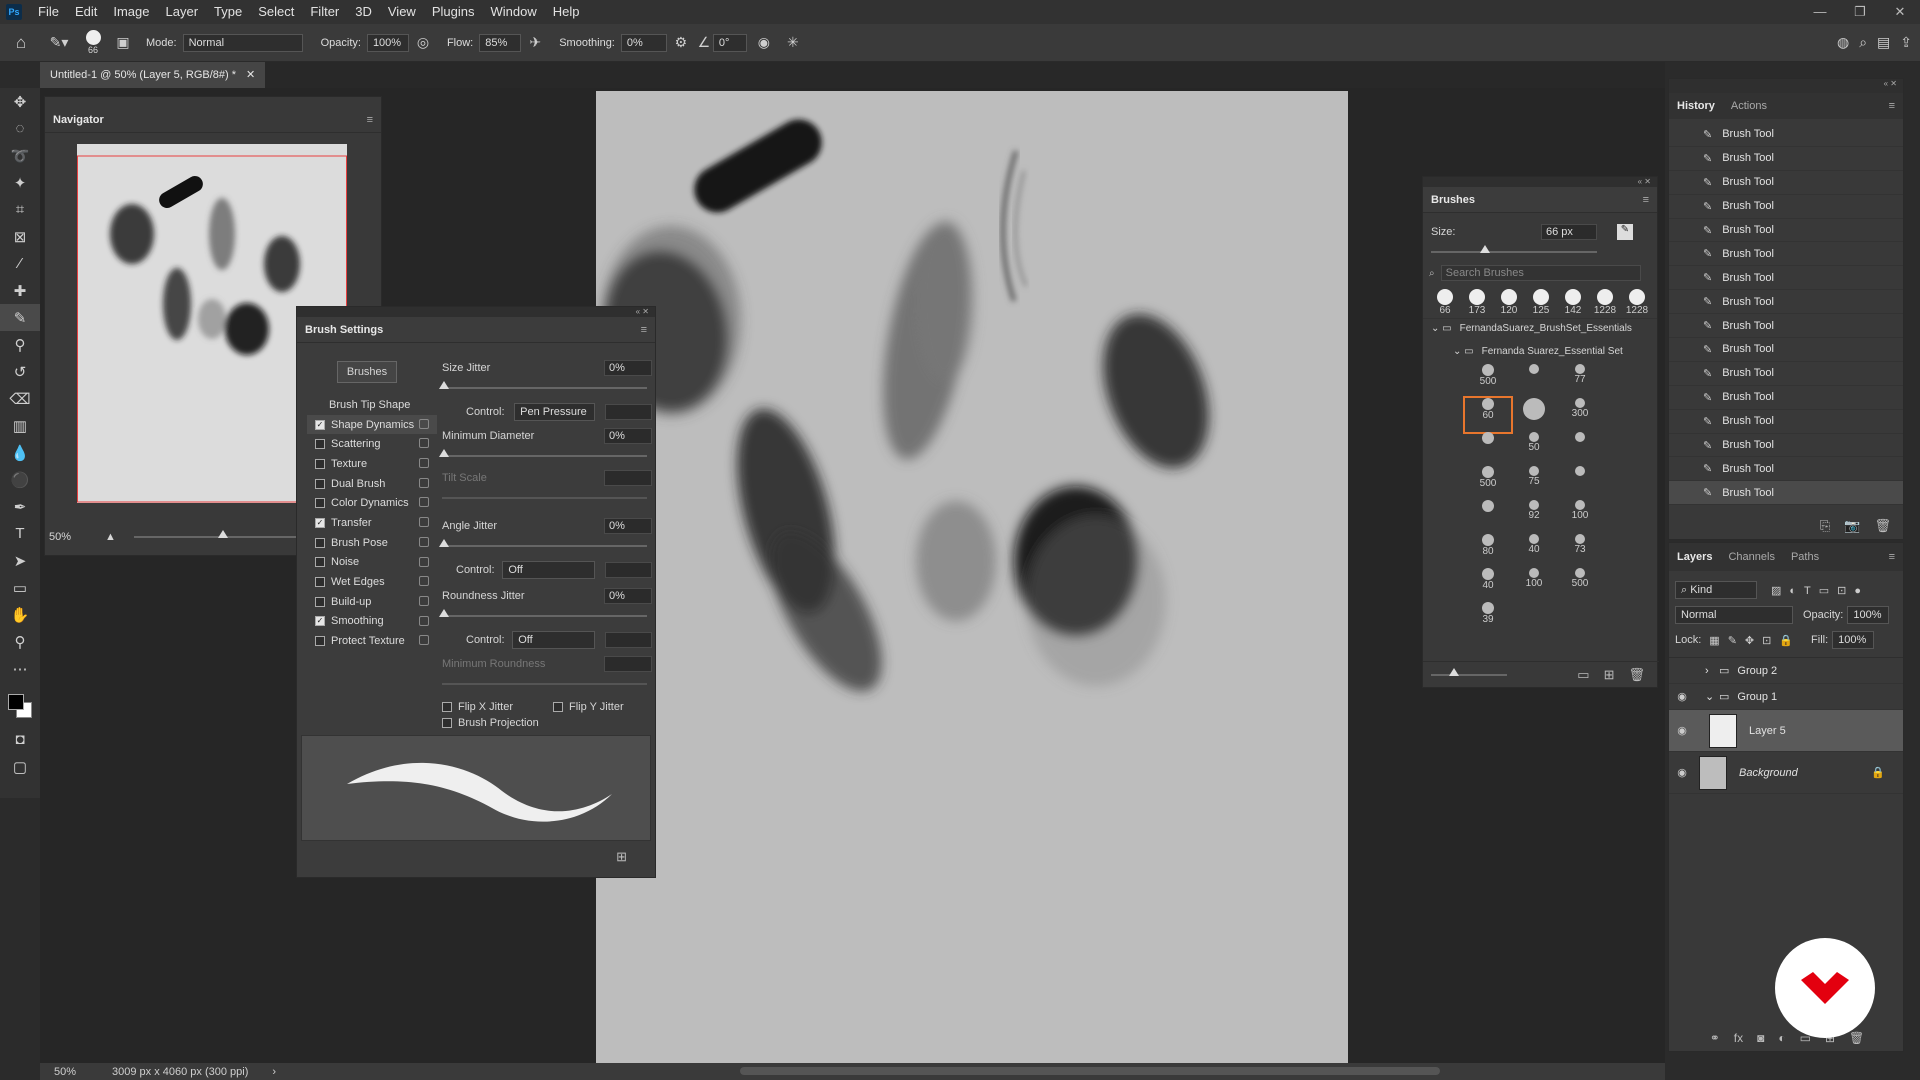  Describe the element at coordinates (628, 596) in the screenshot. I see `roundness-jitter-field: 0%` at that location.